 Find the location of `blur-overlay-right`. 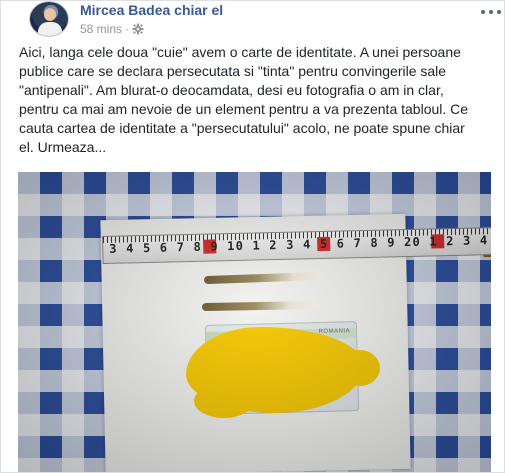

blur-overlay-right is located at coordinates (360, 368).